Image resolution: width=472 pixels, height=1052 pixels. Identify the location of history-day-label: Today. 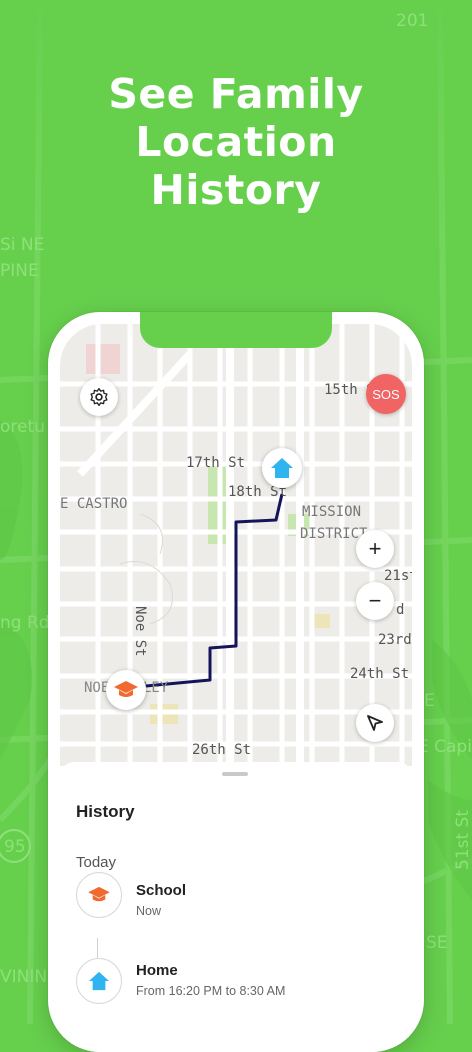
(96, 862).